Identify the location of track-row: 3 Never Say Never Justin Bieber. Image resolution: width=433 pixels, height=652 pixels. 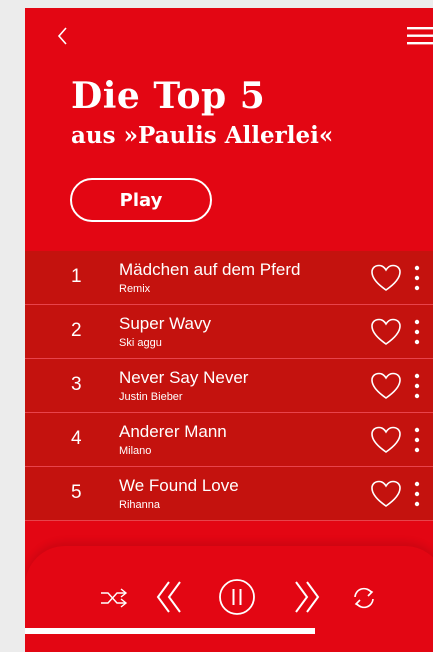
(229, 386).